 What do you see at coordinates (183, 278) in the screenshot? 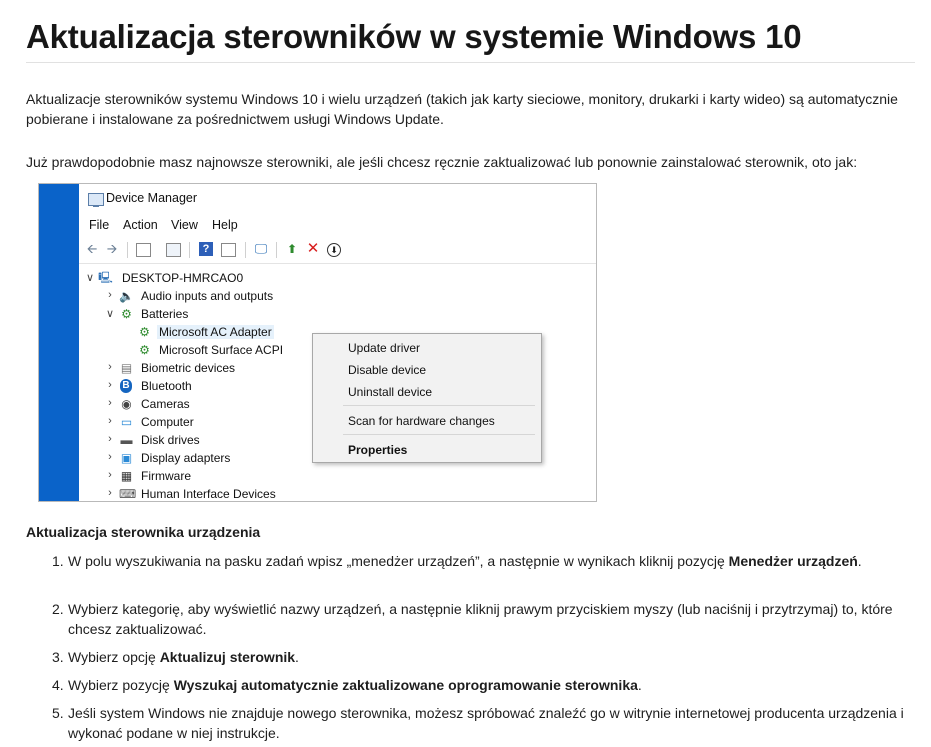
I see `tree-root-label: DESKTOP-HMRCAO0` at bounding box center [183, 278].